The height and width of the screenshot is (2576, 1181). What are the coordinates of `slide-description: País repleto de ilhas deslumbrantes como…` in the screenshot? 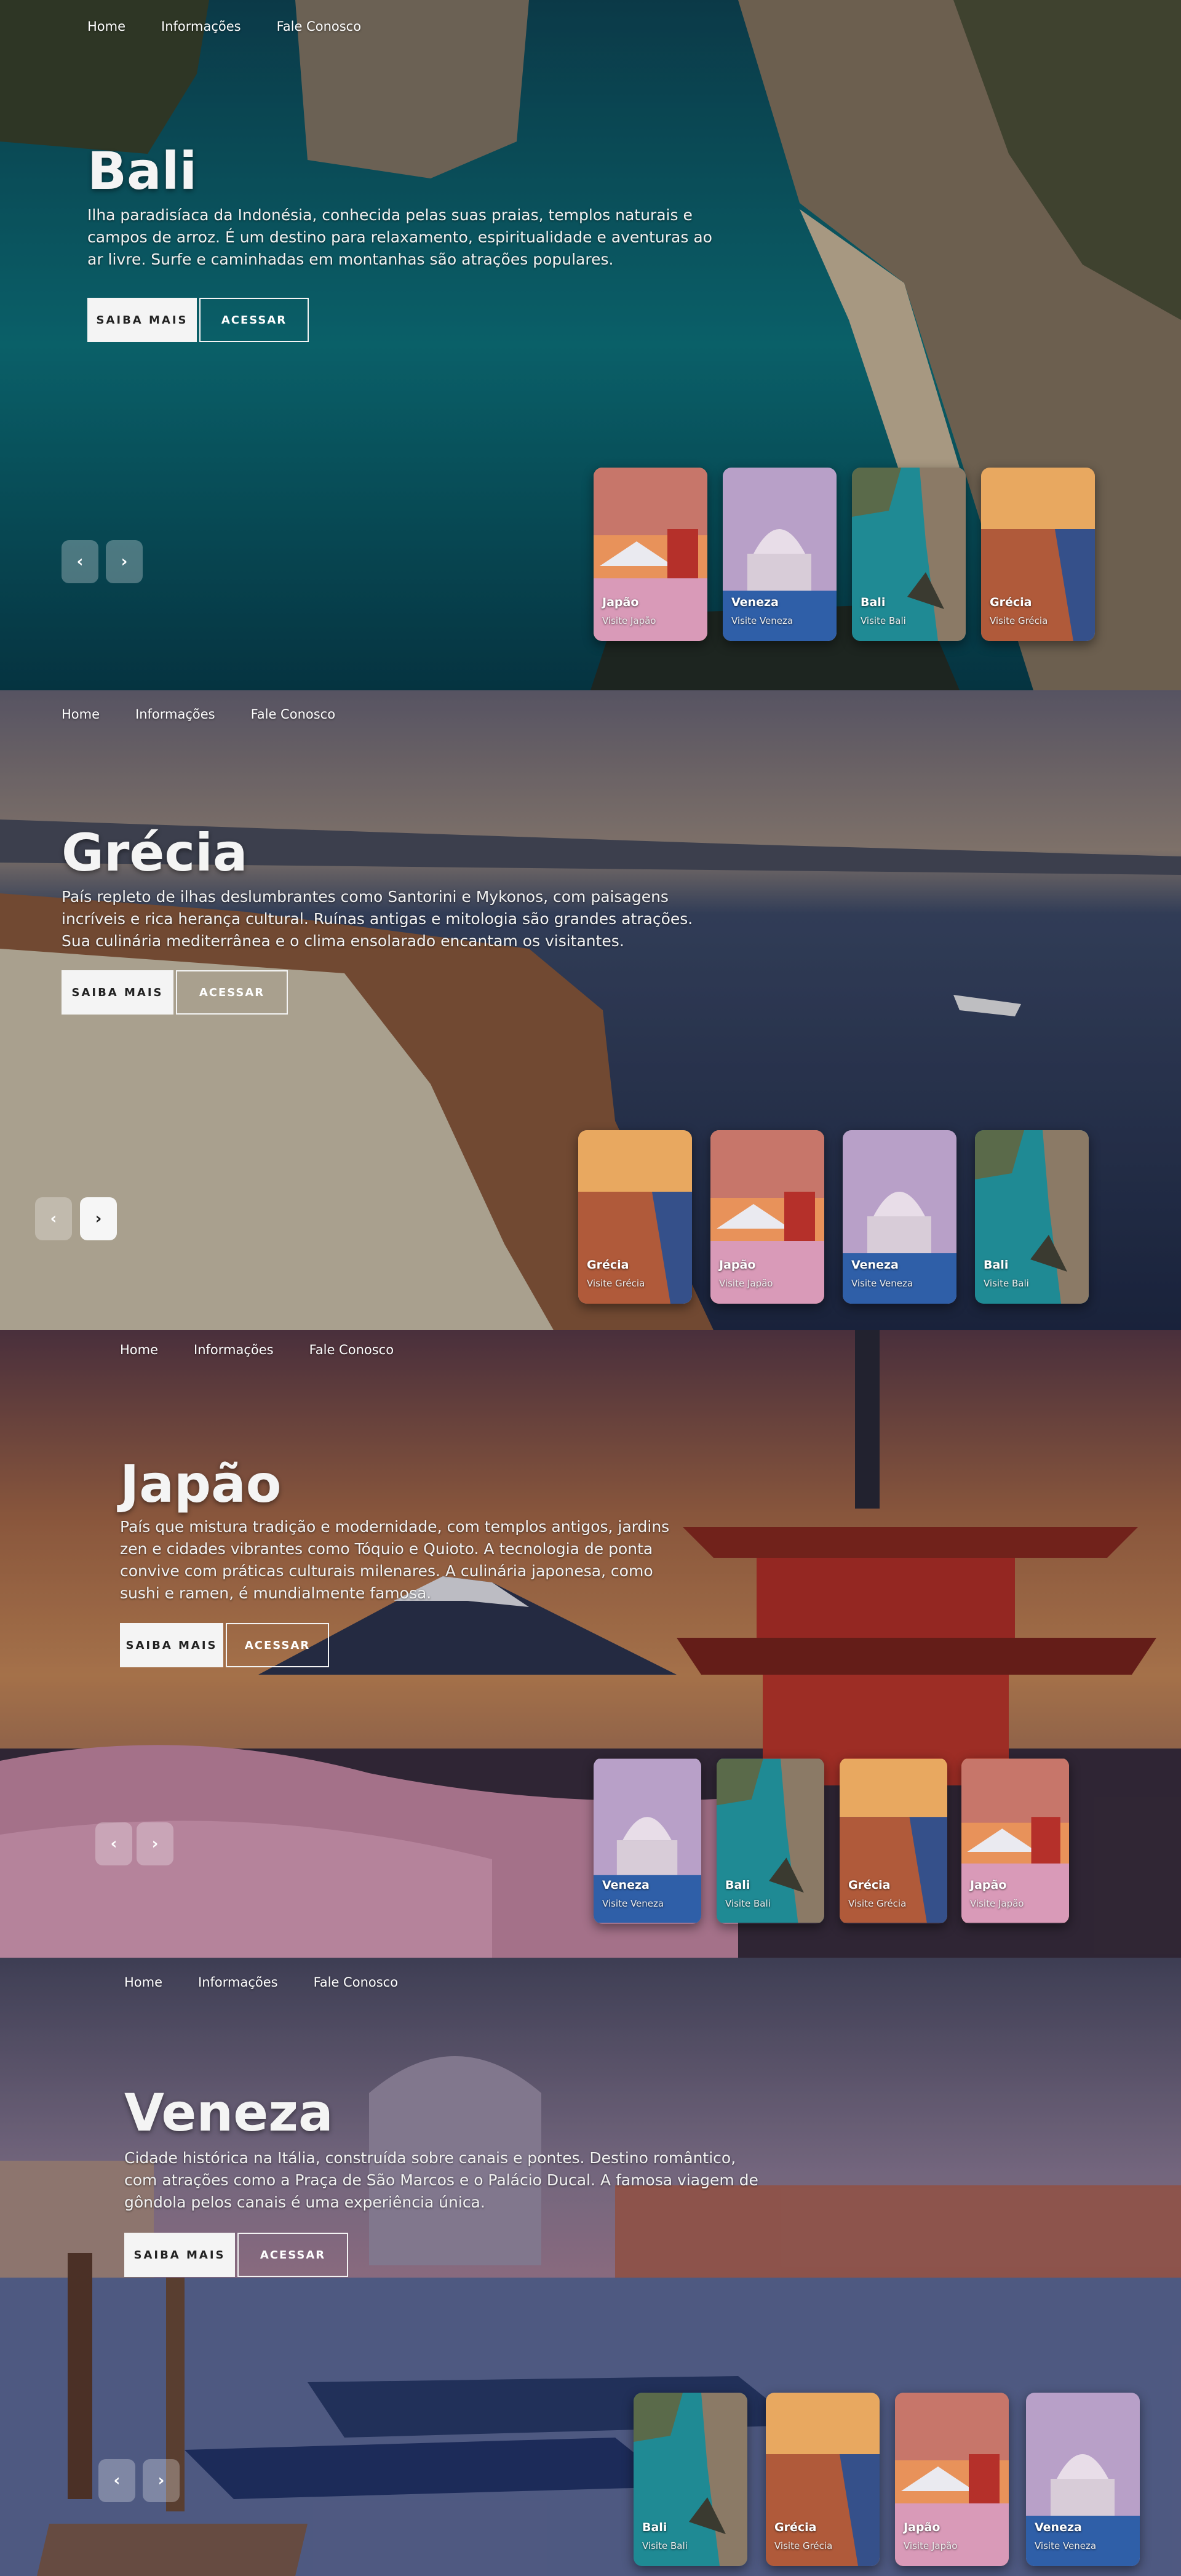 It's located at (377, 919).